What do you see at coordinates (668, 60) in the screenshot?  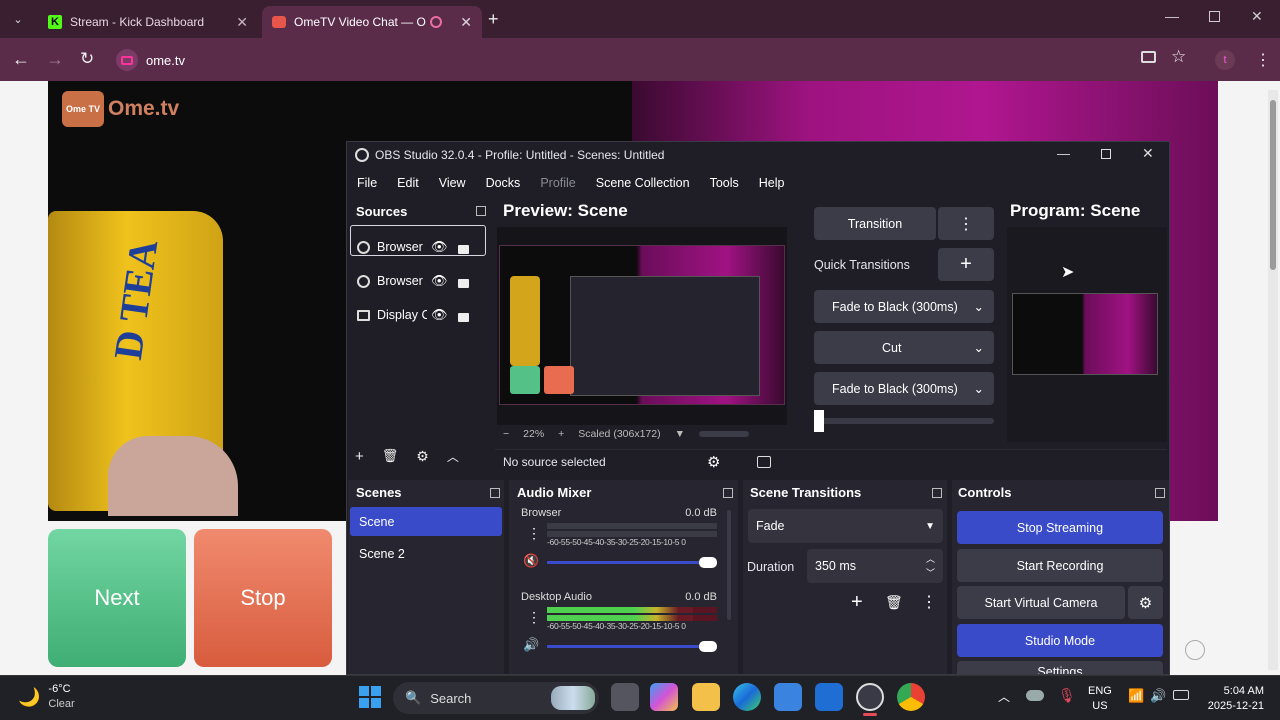 I see `address-bar: ome.tv` at bounding box center [668, 60].